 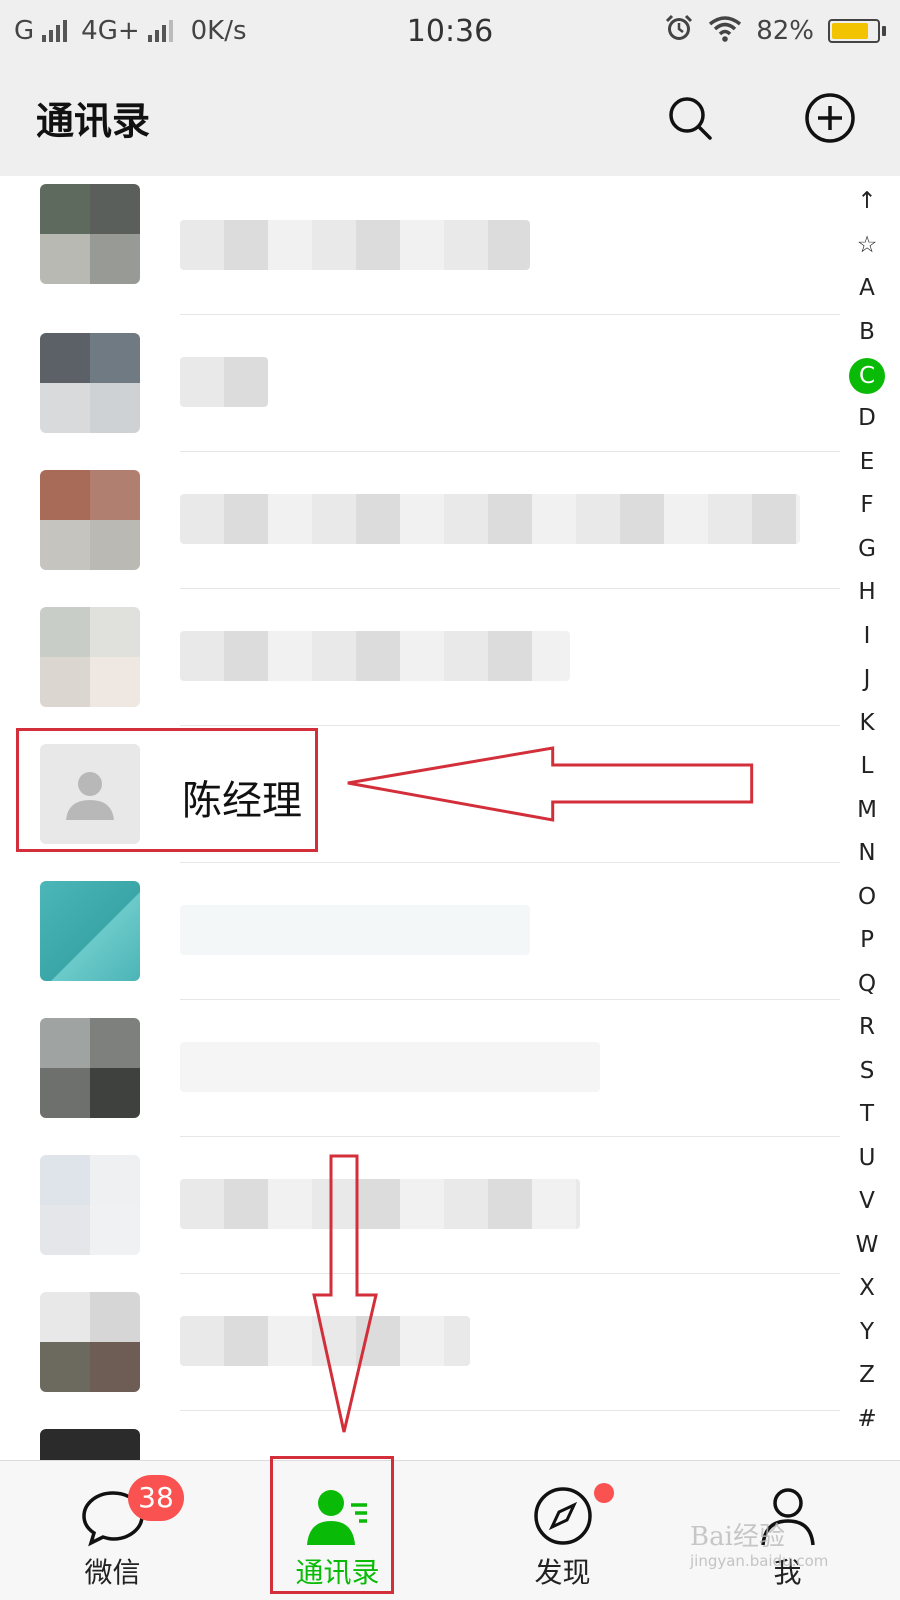 I want to click on alpha-index-letter: G, so click(x=867, y=550).